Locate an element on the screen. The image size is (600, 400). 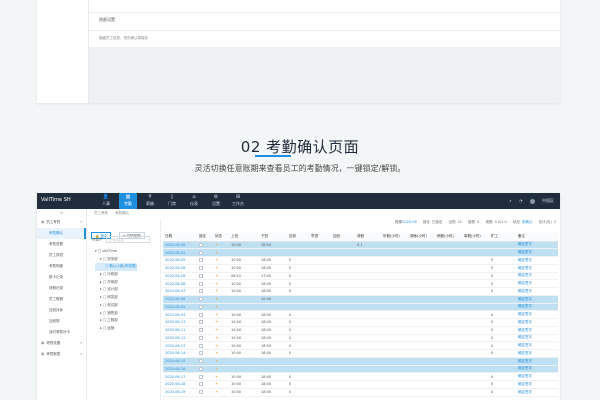
column-header: 锁定 is located at coordinates (205, 237).